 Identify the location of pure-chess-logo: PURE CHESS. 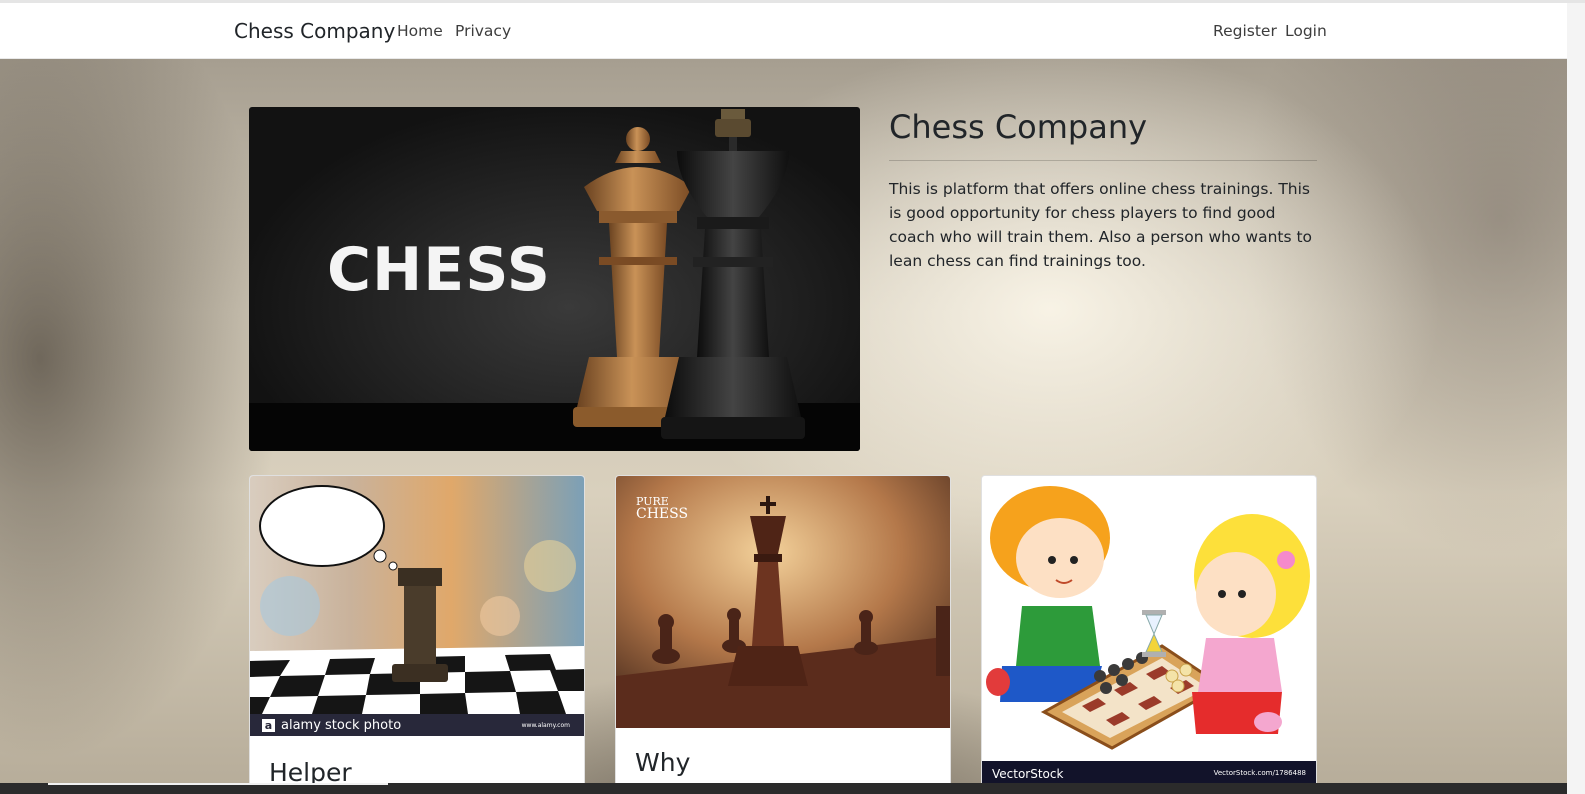
(662, 509).